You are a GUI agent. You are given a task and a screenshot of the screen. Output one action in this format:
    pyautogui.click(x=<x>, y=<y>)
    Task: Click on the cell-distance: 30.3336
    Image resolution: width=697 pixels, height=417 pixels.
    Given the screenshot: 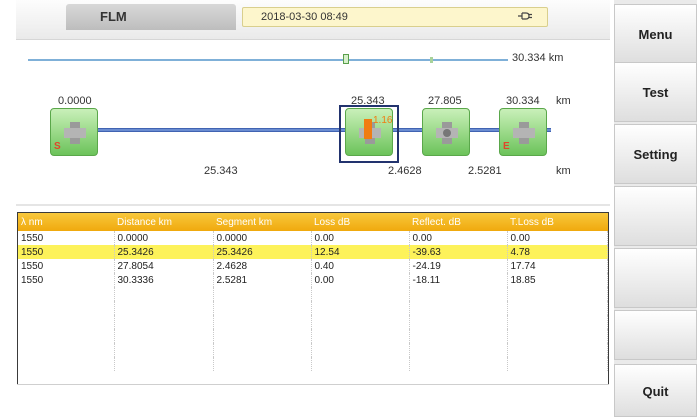 What is the action you would take?
    pyautogui.click(x=164, y=280)
    